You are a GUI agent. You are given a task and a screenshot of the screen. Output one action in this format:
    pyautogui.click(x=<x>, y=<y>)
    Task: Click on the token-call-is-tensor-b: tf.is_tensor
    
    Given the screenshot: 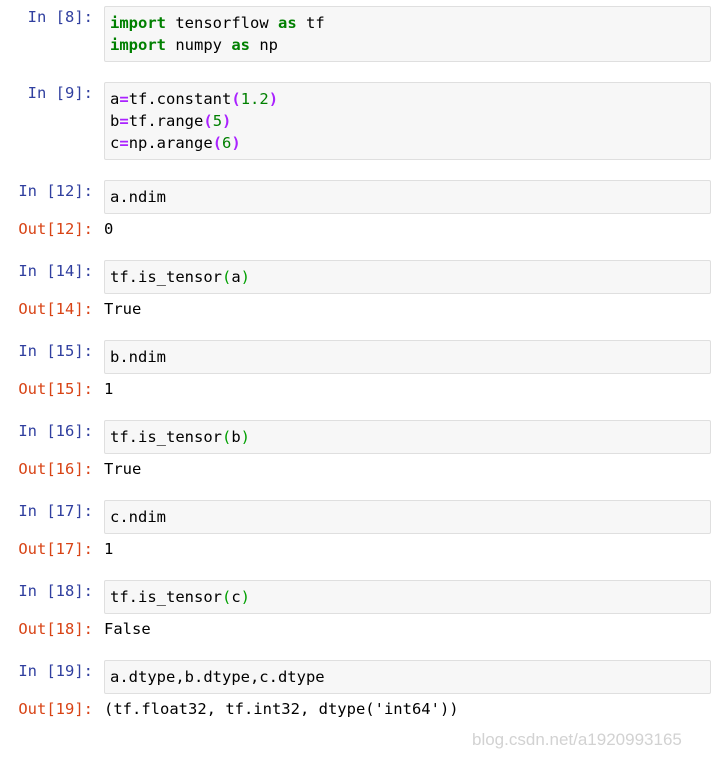 What is the action you would take?
    pyautogui.click(x=166, y=437)
    